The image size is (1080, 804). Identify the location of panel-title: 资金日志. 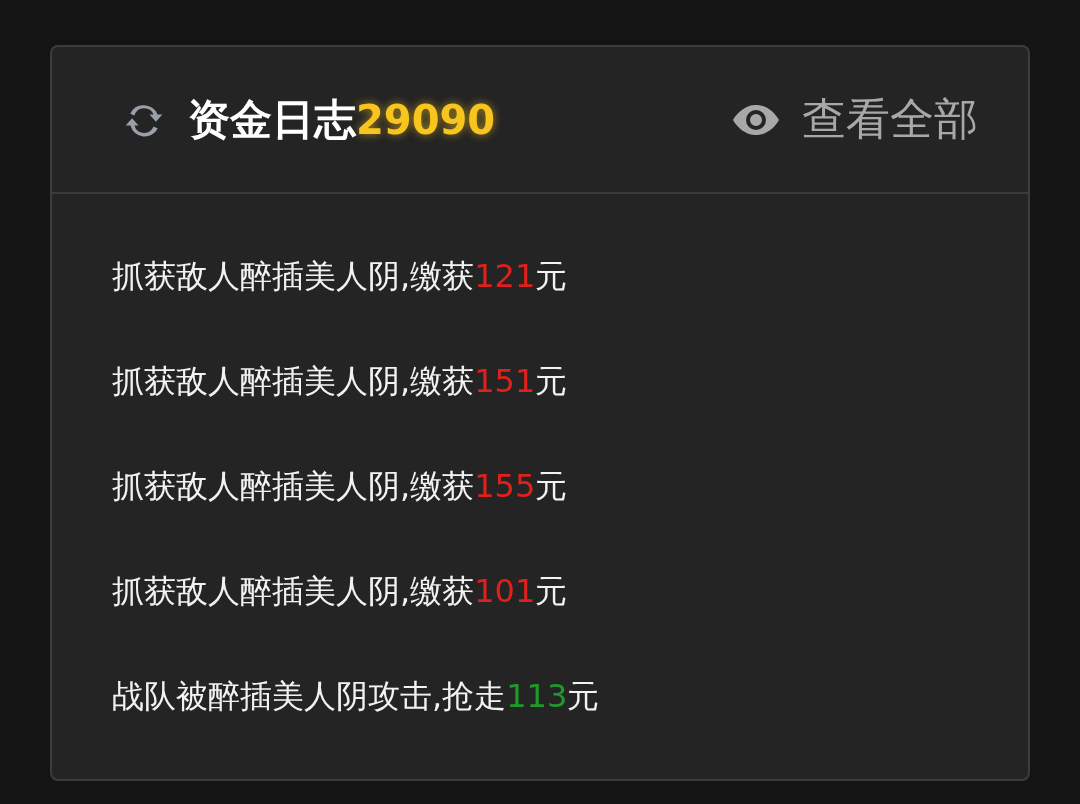
(272, 119).